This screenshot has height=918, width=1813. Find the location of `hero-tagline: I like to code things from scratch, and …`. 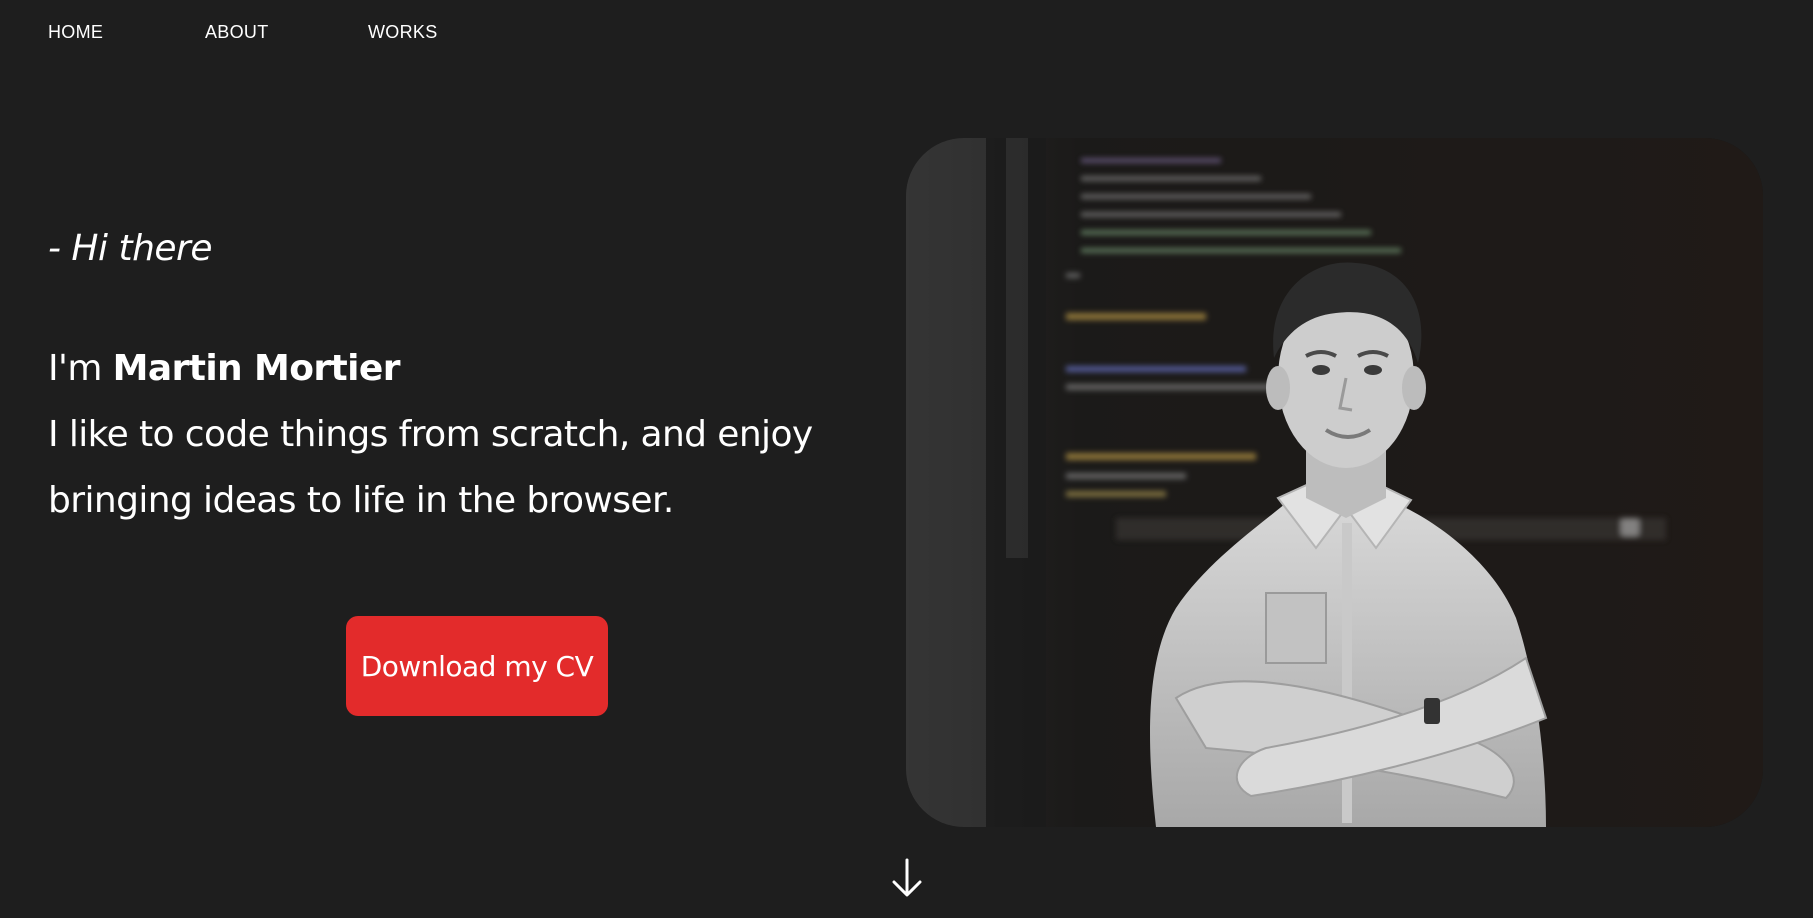

hero-tagline: I like to code things from scratch, and … is located at coordinates (430, 467).